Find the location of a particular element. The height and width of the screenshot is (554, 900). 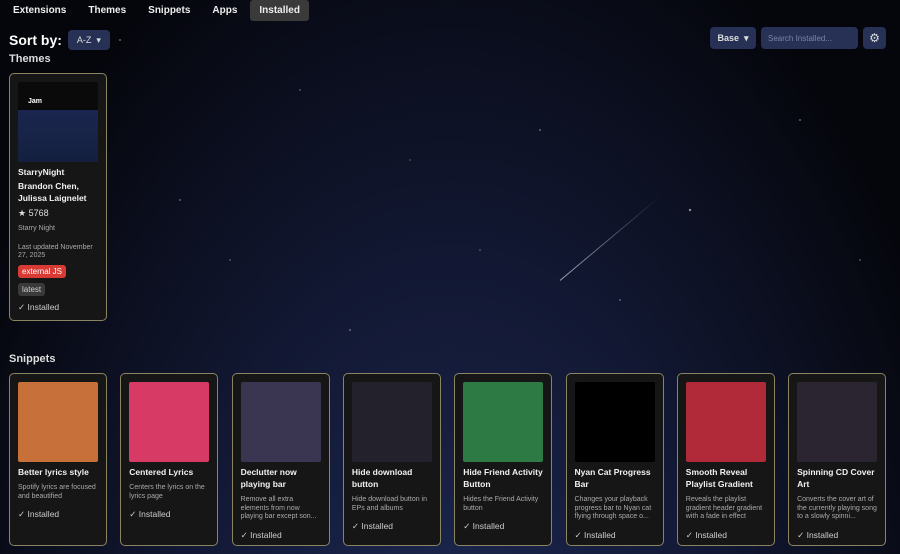

snippet-description: Hides the Friend Activity button is located at coordinates (501, 504).